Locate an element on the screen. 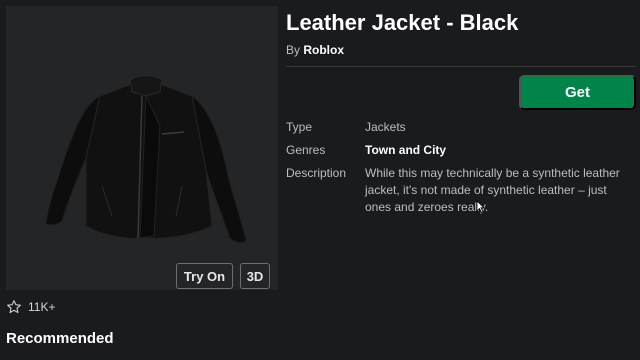  try-on-button: Try On is located at coordinates (204, 276).